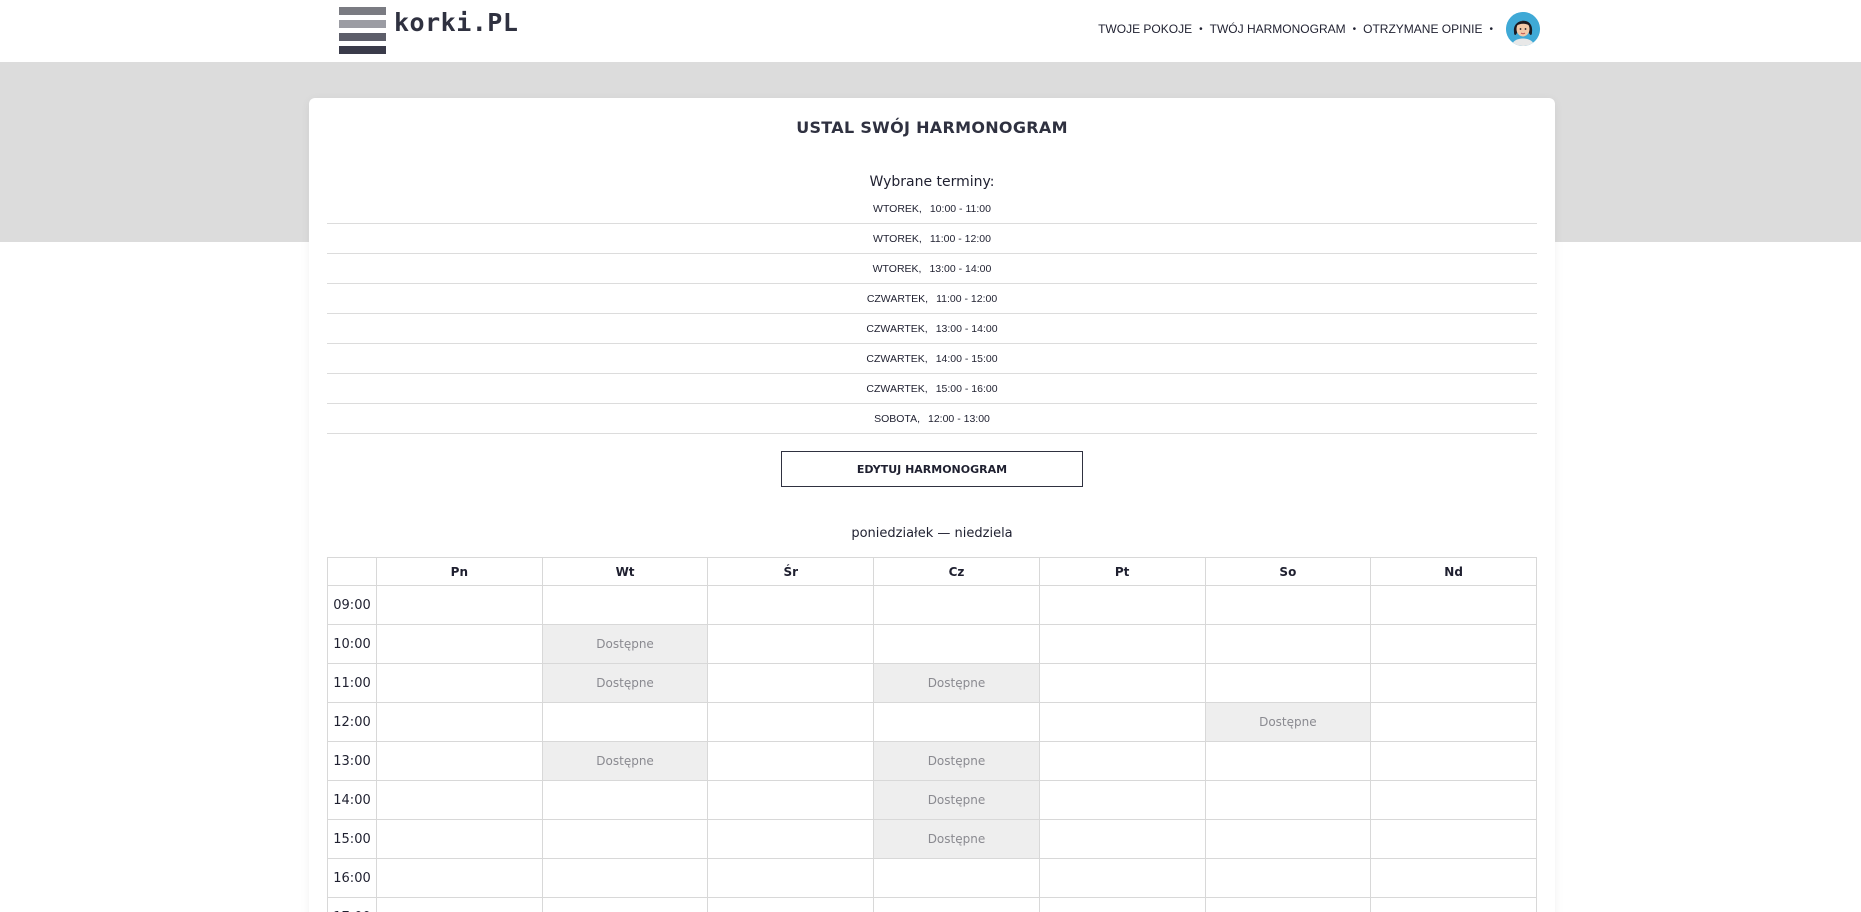 This screenshot has width=1861, height=912. Describe the element at coordinates (428, 30) in the screenshot. I see `logo: korki.PL` at that location.